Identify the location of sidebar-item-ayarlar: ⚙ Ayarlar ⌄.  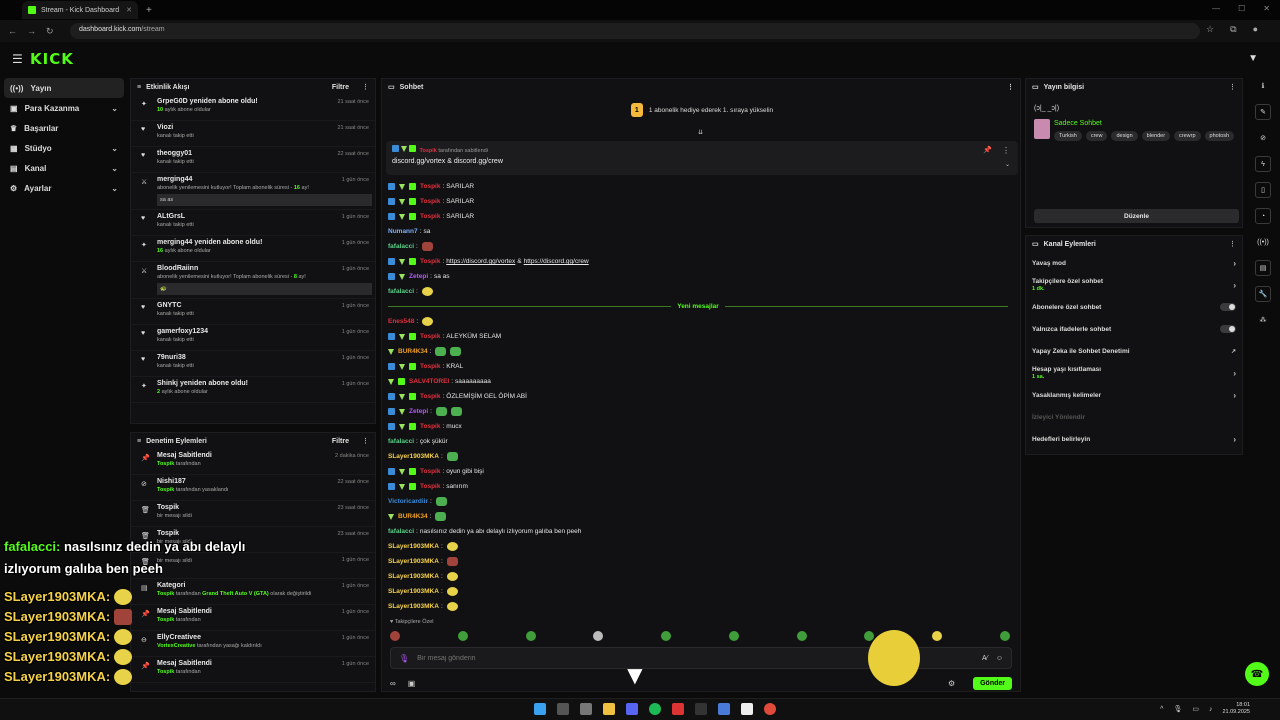
(64, 188).